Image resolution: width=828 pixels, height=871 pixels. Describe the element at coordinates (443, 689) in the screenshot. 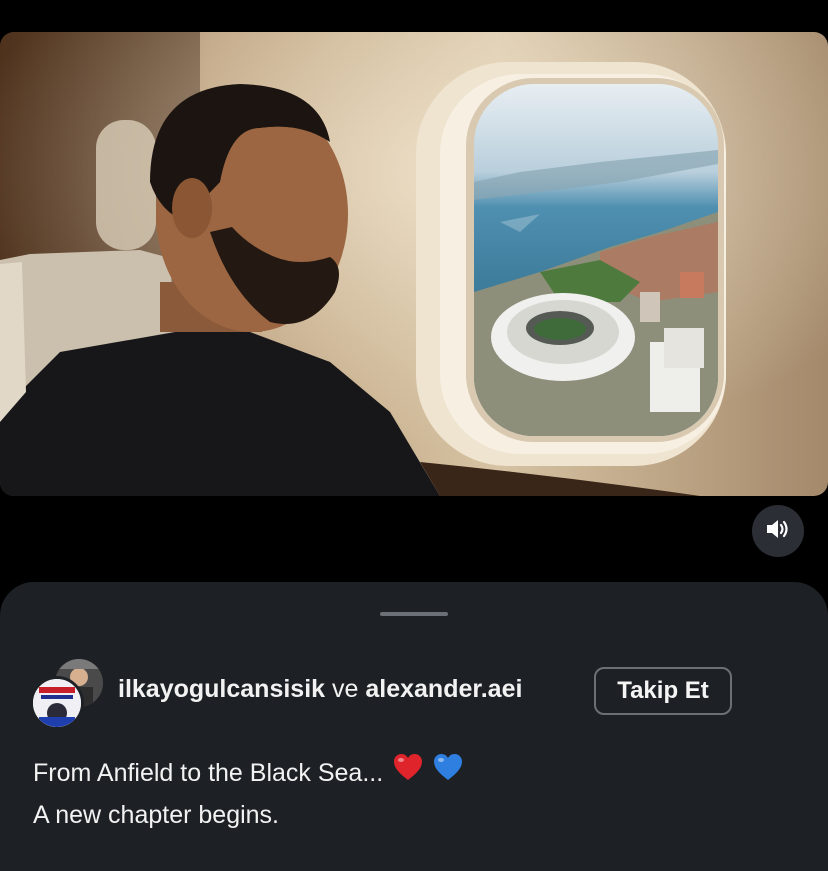

I see `username-second: alexander.aei` at that location.